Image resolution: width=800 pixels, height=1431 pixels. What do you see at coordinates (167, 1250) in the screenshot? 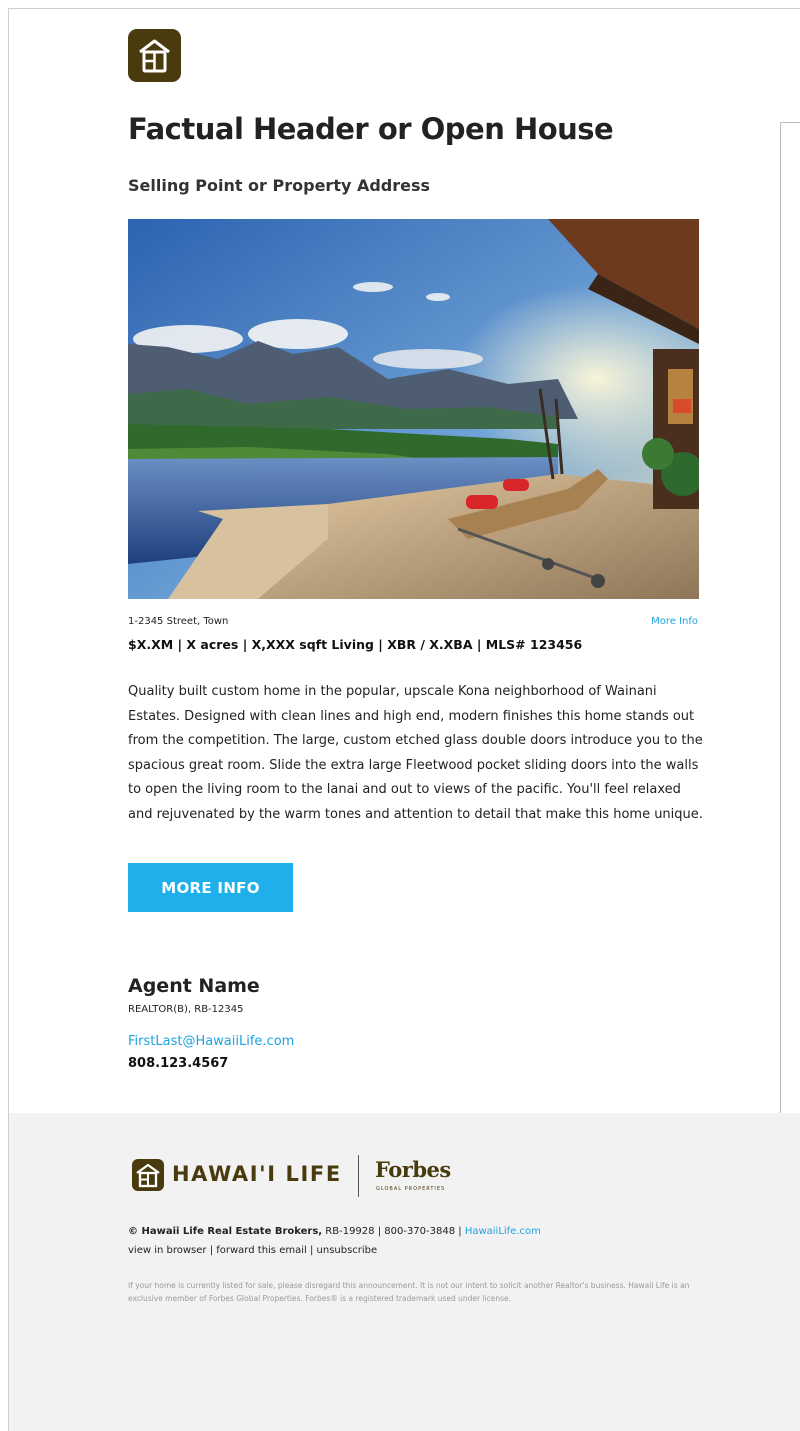
I see `view-in-browser-link: view in browser` at bounding box center [167, 1250].